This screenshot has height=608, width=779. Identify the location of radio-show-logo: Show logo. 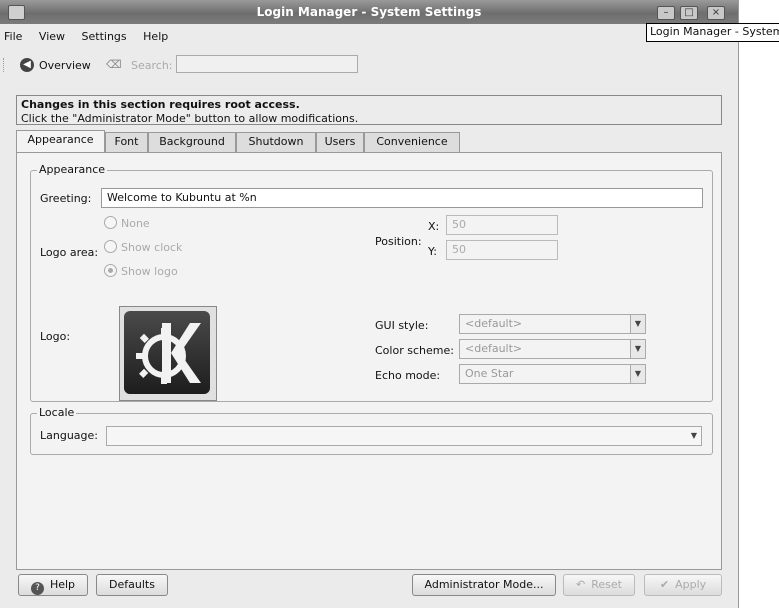
(141, 271).